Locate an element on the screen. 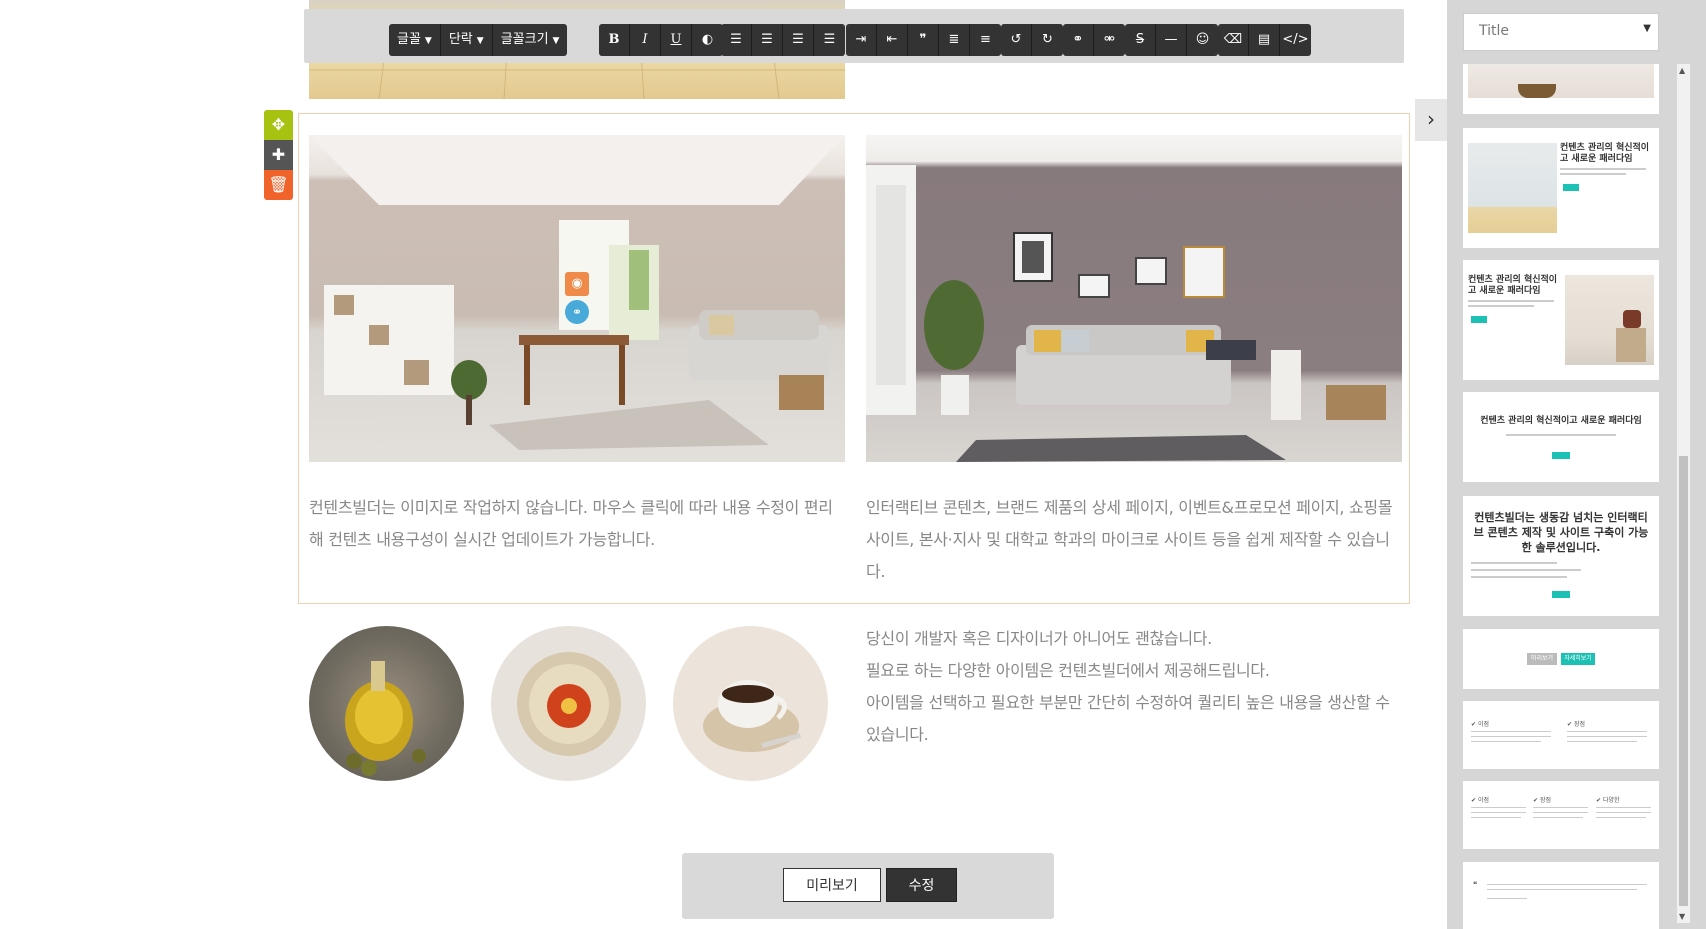 This screenshot has height=929, width=1706. move-block-button: ✥ is located at coordinates (278, 125).